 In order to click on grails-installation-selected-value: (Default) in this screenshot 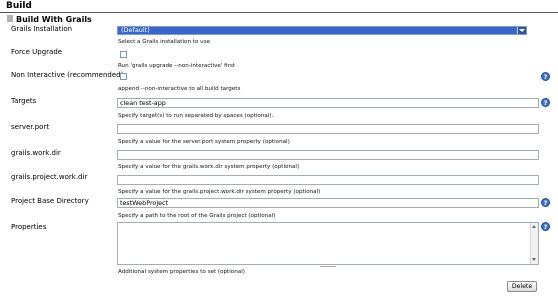, I will do `click(135, 30)`.